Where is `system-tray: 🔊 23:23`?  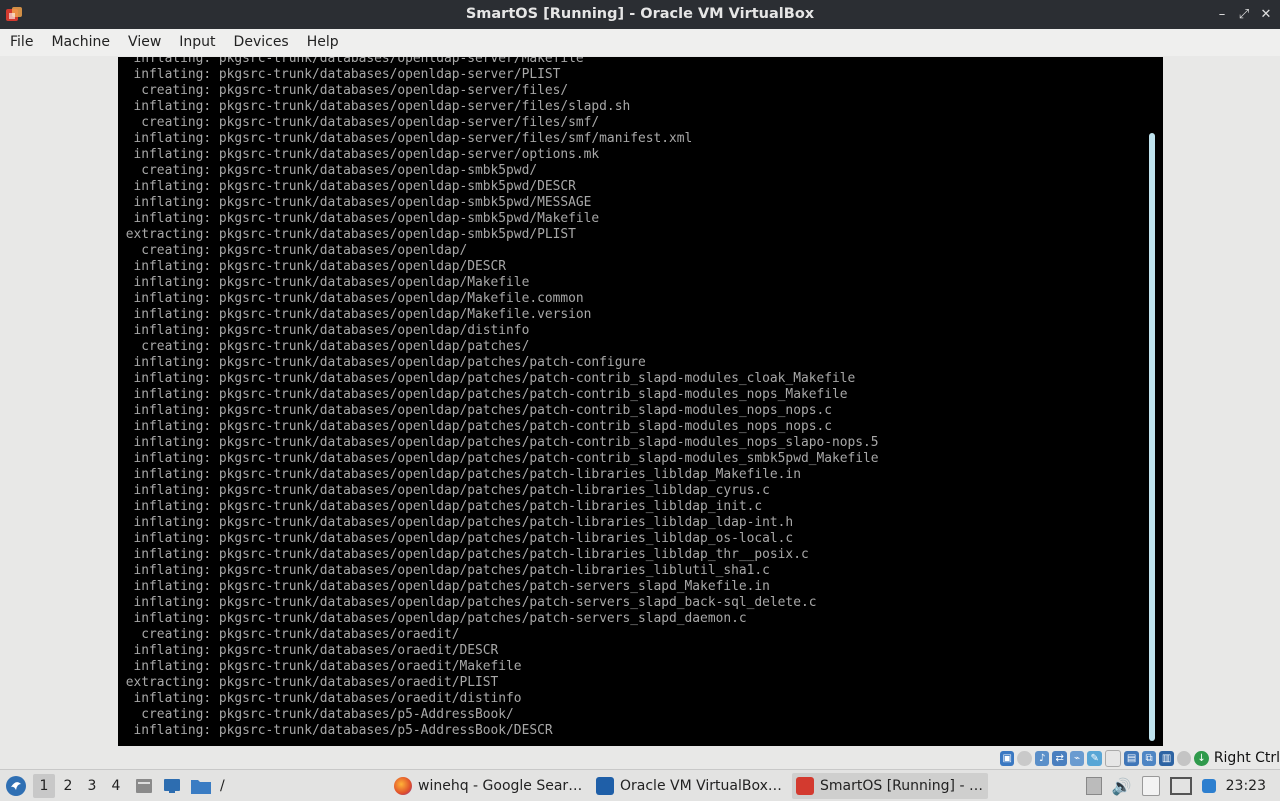 system-tray: 🔊 23:23 is located at coordinates (1175, 786).